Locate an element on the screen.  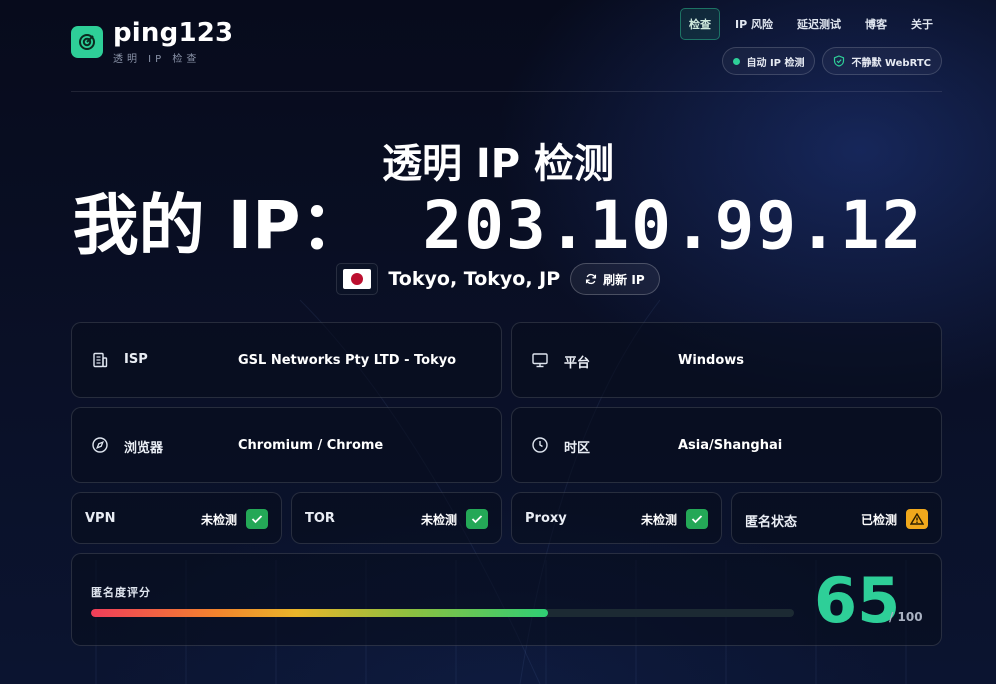
nav-item-check: 检查 is located at coordinates (700, 24).